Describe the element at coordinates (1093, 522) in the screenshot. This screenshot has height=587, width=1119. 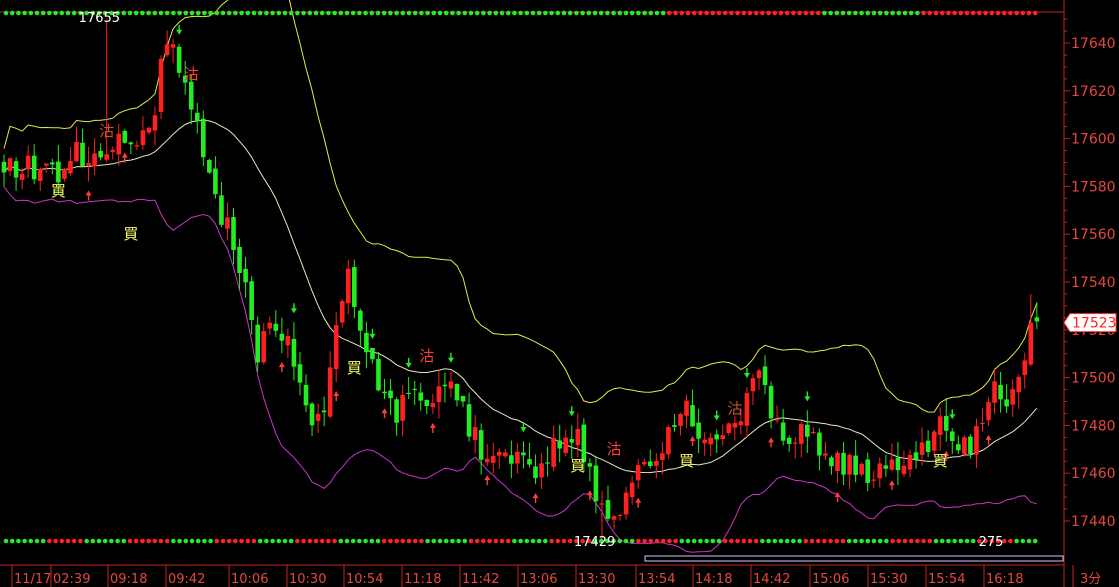
I see `y-tick-label: 17440` at that location.